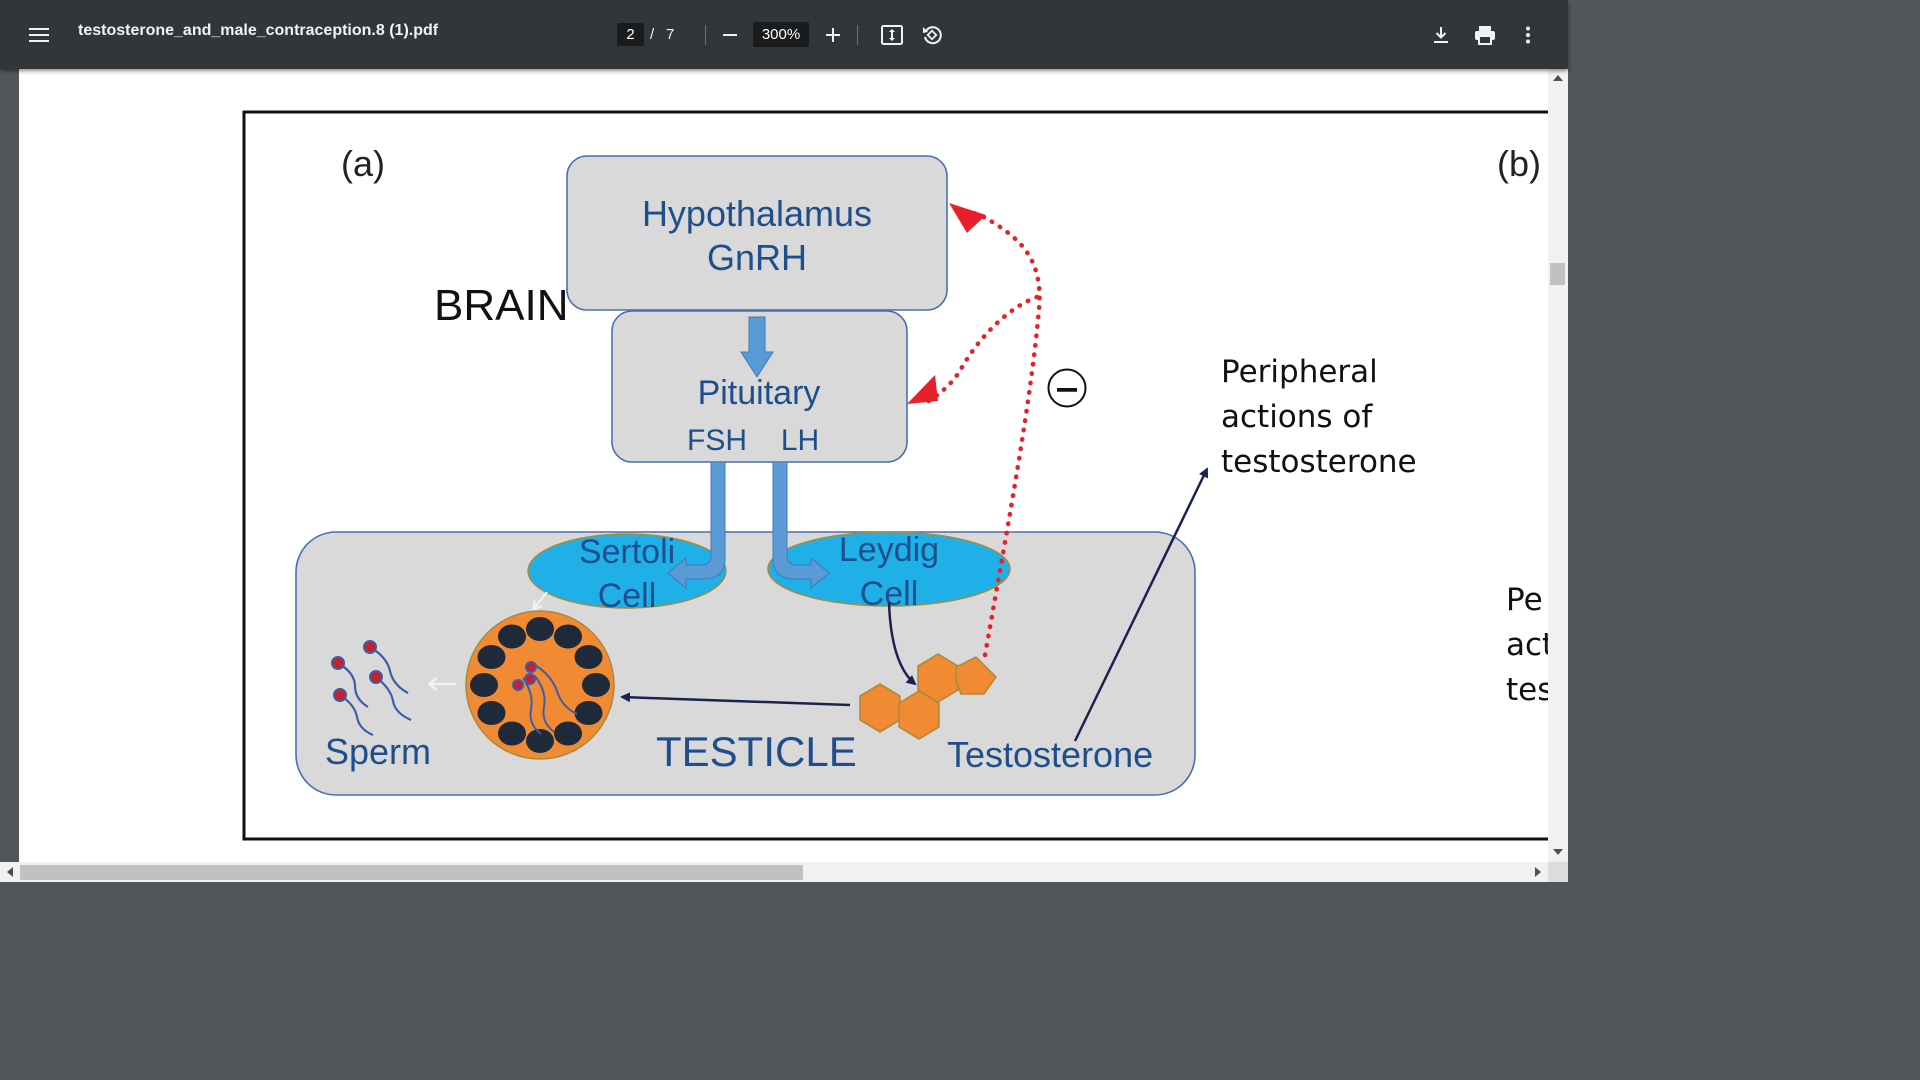 Image resolution: width=1920 pixels, height=1080 pixels. I want to click on download-button, so click(1441, 35).